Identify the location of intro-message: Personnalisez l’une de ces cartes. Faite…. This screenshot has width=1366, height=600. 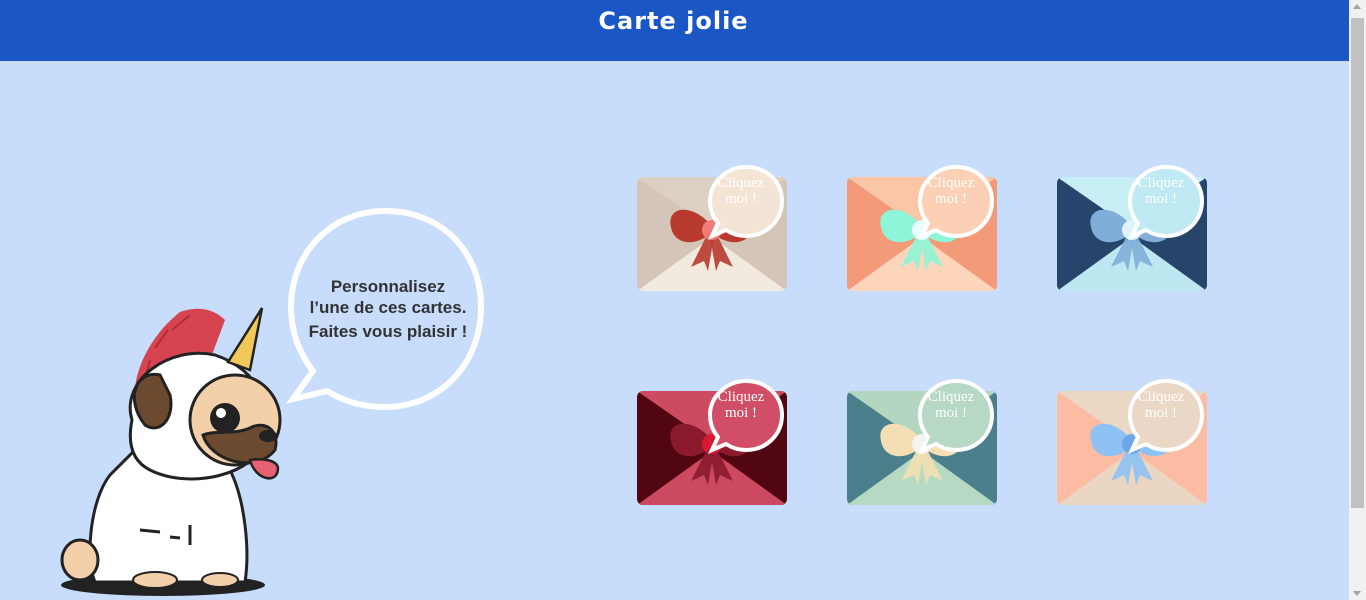
(388, 309).